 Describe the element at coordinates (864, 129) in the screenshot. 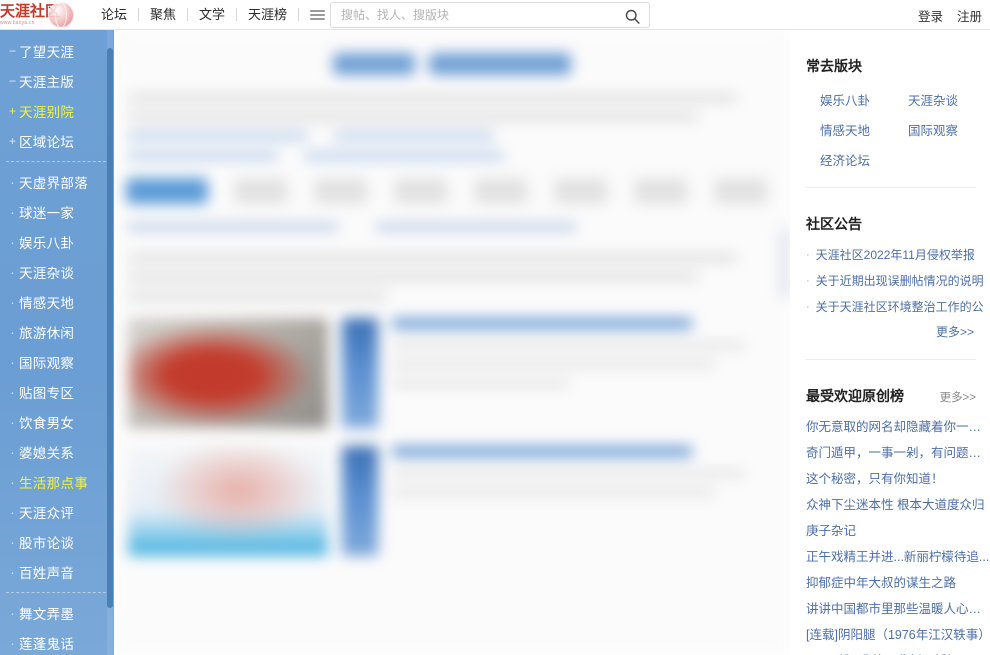

I see `frequent-board-link-qingangtiandi: 情感天地` at that location.